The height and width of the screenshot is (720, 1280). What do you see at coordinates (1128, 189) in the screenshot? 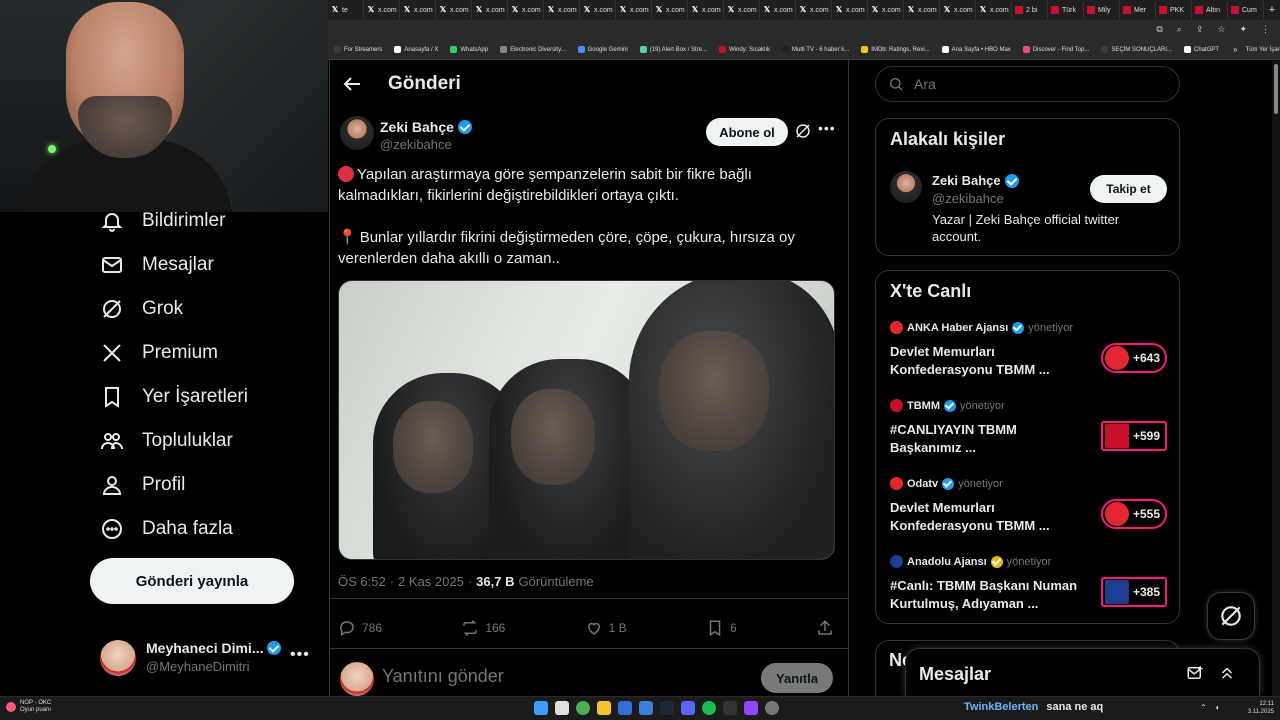
I see `follow-button: Takip et` at bounding box center [1128, 189].